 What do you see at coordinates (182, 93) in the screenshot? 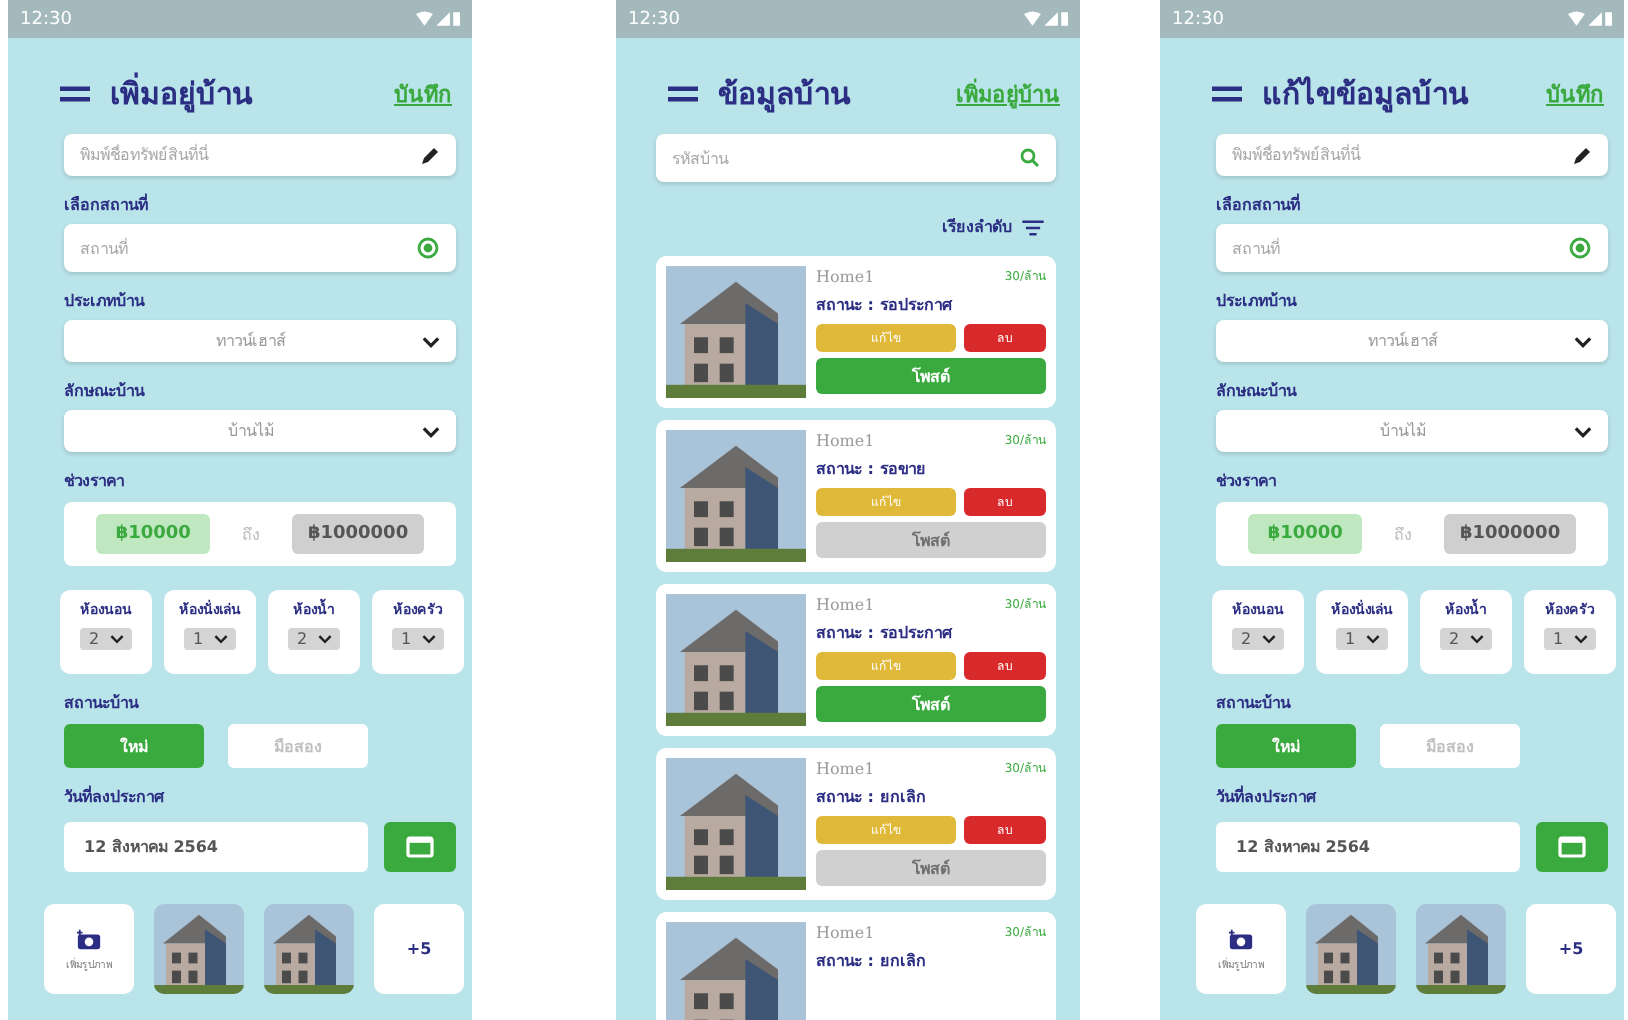
I see `screen-title: เพิ่มอยู่บ้าน` at bounding box center [182, 93].